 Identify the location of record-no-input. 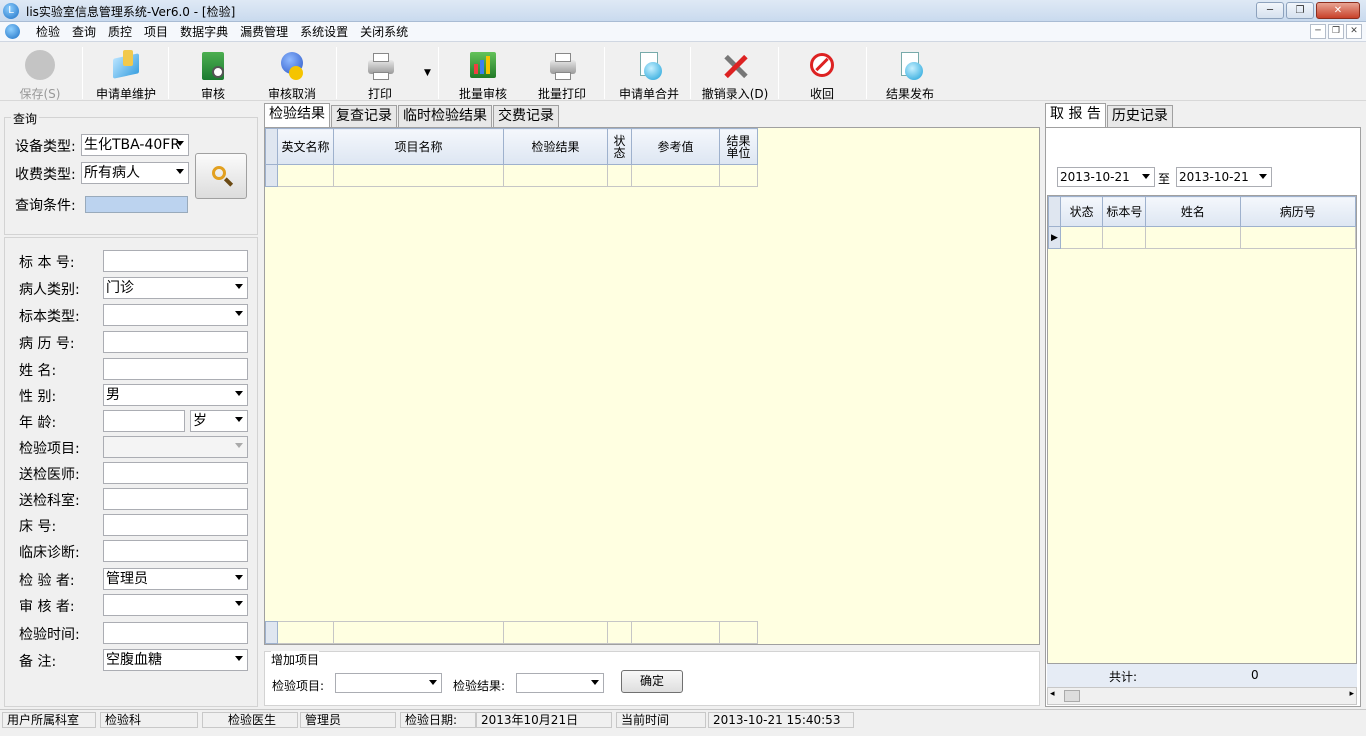
(175, 342).